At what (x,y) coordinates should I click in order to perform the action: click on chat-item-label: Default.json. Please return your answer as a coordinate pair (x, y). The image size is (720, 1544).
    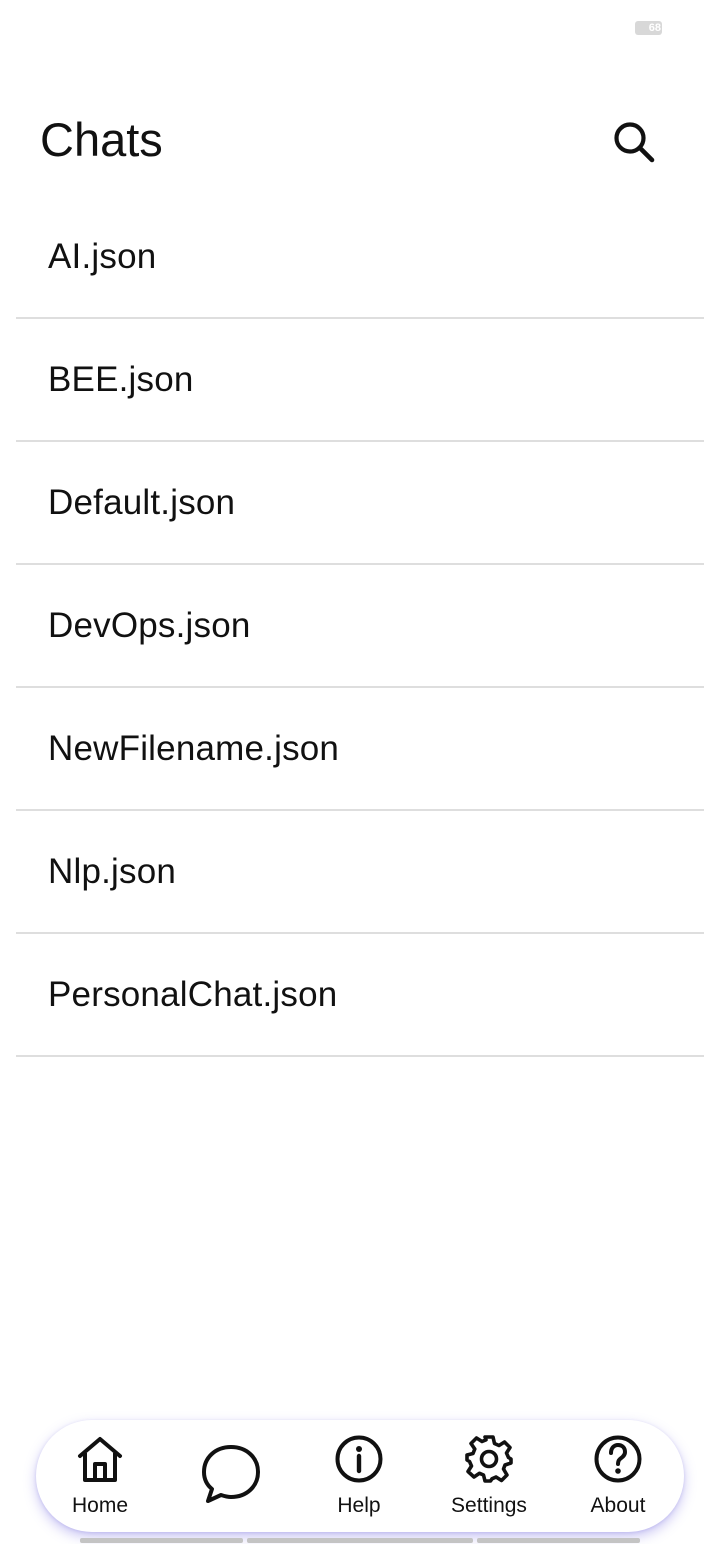
    Looking at the image, I should click on (142, 502).